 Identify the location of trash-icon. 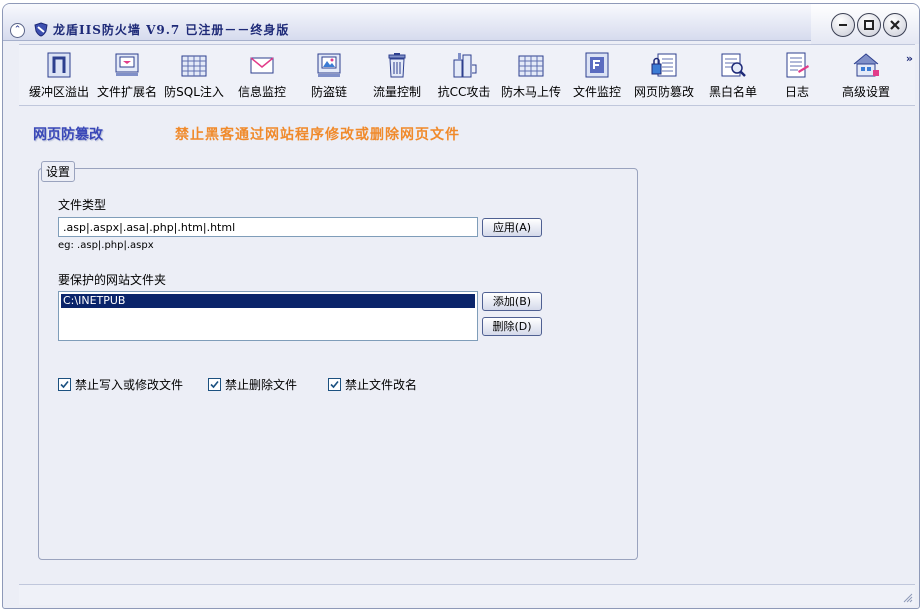
(397, 65).